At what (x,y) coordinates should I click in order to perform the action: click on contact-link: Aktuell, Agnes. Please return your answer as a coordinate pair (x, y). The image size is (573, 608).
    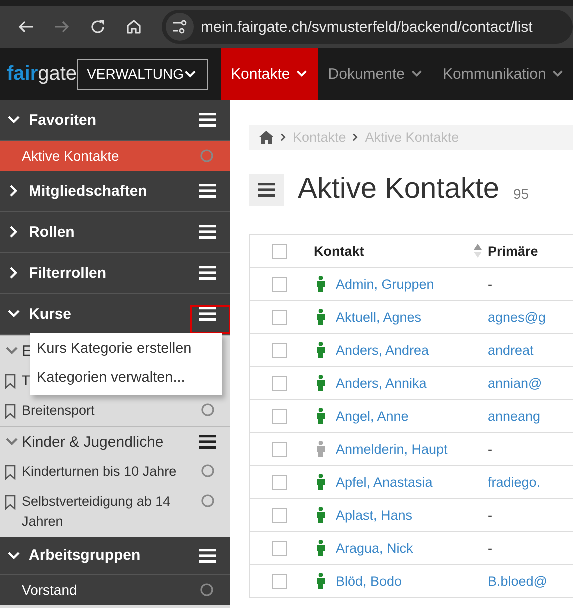
    Looking at the image, I should click on (379, 317).